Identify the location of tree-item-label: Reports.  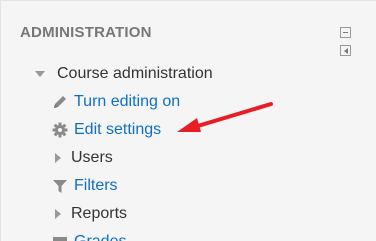
(99, 213).